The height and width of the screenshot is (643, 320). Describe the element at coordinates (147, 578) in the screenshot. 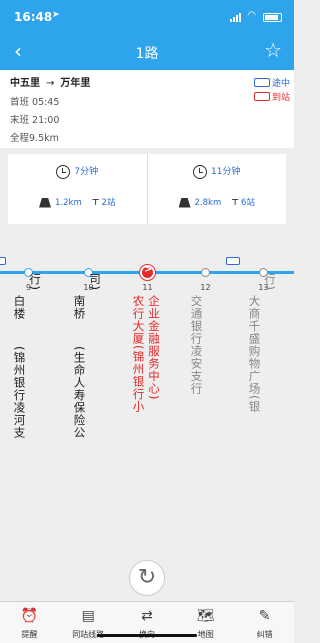

I see `refresh-button: ↻` at that location.